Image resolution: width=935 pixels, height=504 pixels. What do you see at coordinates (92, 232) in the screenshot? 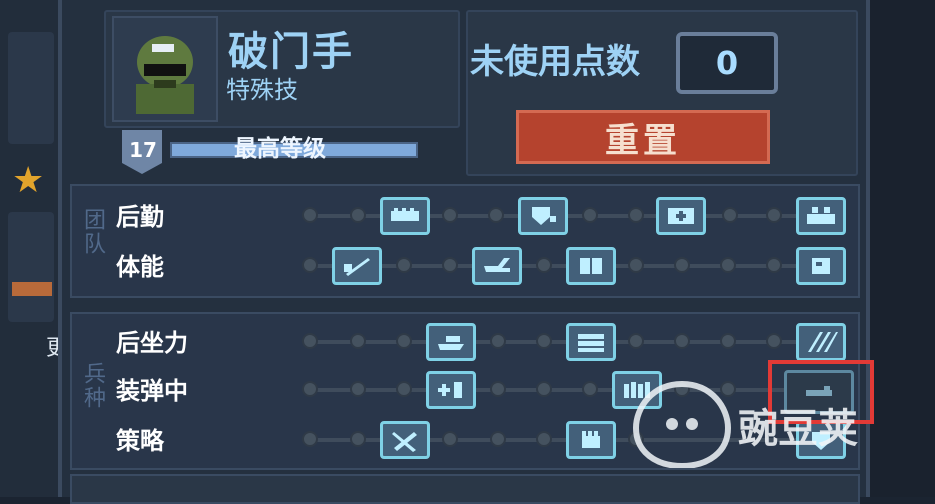
I see `section-team-label: 团队` at bounding box center [92, 232].